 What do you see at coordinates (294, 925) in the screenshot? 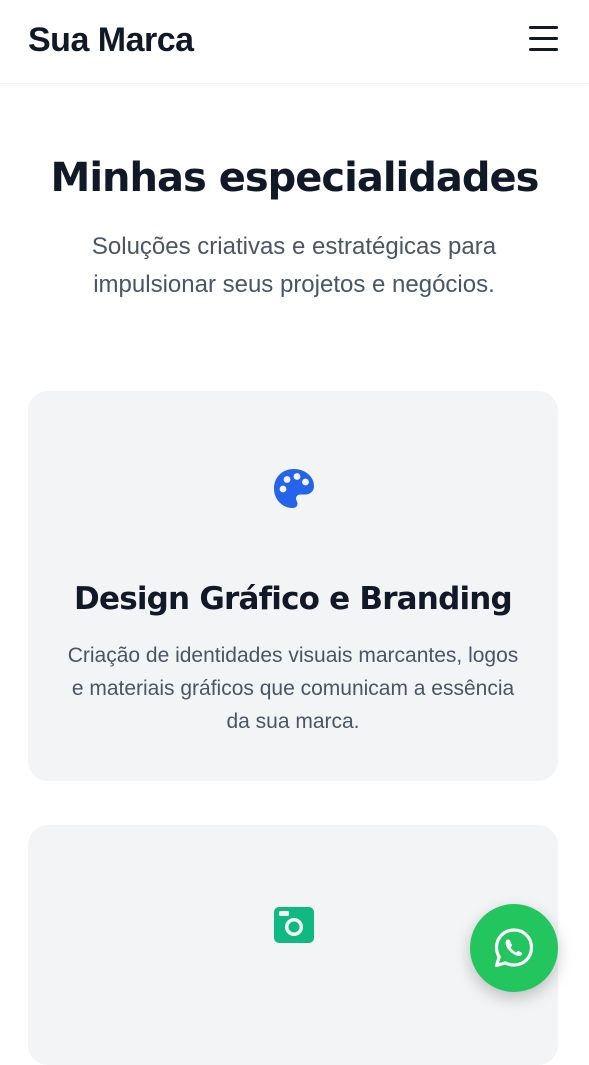
I see `camera-icon` at bounding box center [294, 925].